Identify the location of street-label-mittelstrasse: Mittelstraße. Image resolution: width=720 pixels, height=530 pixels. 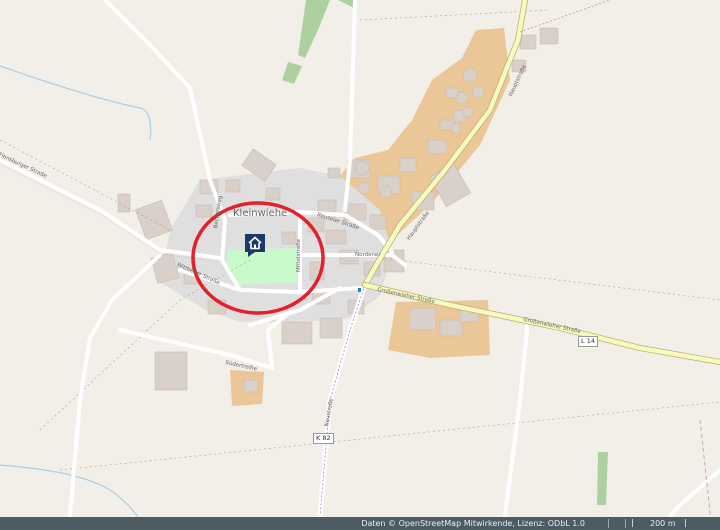
(299, 255).